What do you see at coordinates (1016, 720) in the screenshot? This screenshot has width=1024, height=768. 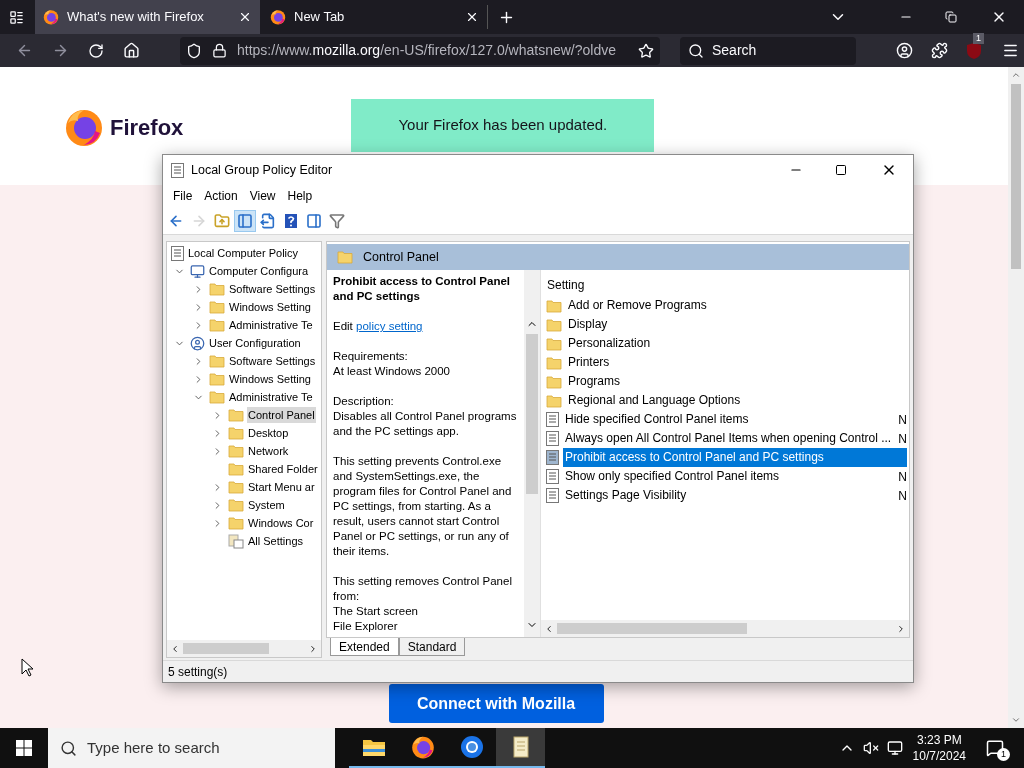 I see `scroll-down-icon` at bounding box center [1016, 720].